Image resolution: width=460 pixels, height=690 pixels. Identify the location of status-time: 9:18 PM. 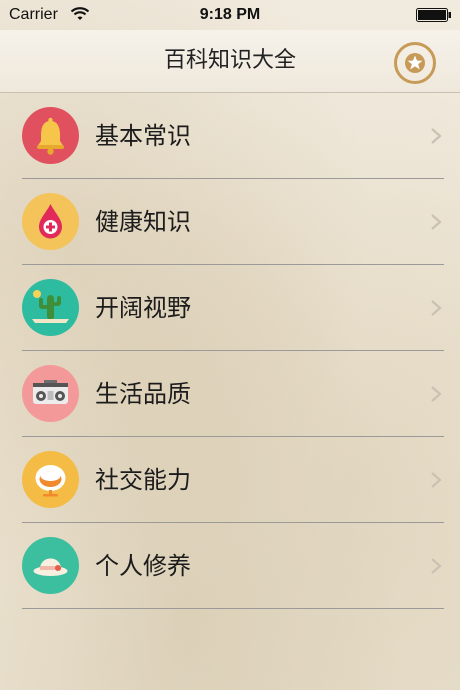
(230, 14).